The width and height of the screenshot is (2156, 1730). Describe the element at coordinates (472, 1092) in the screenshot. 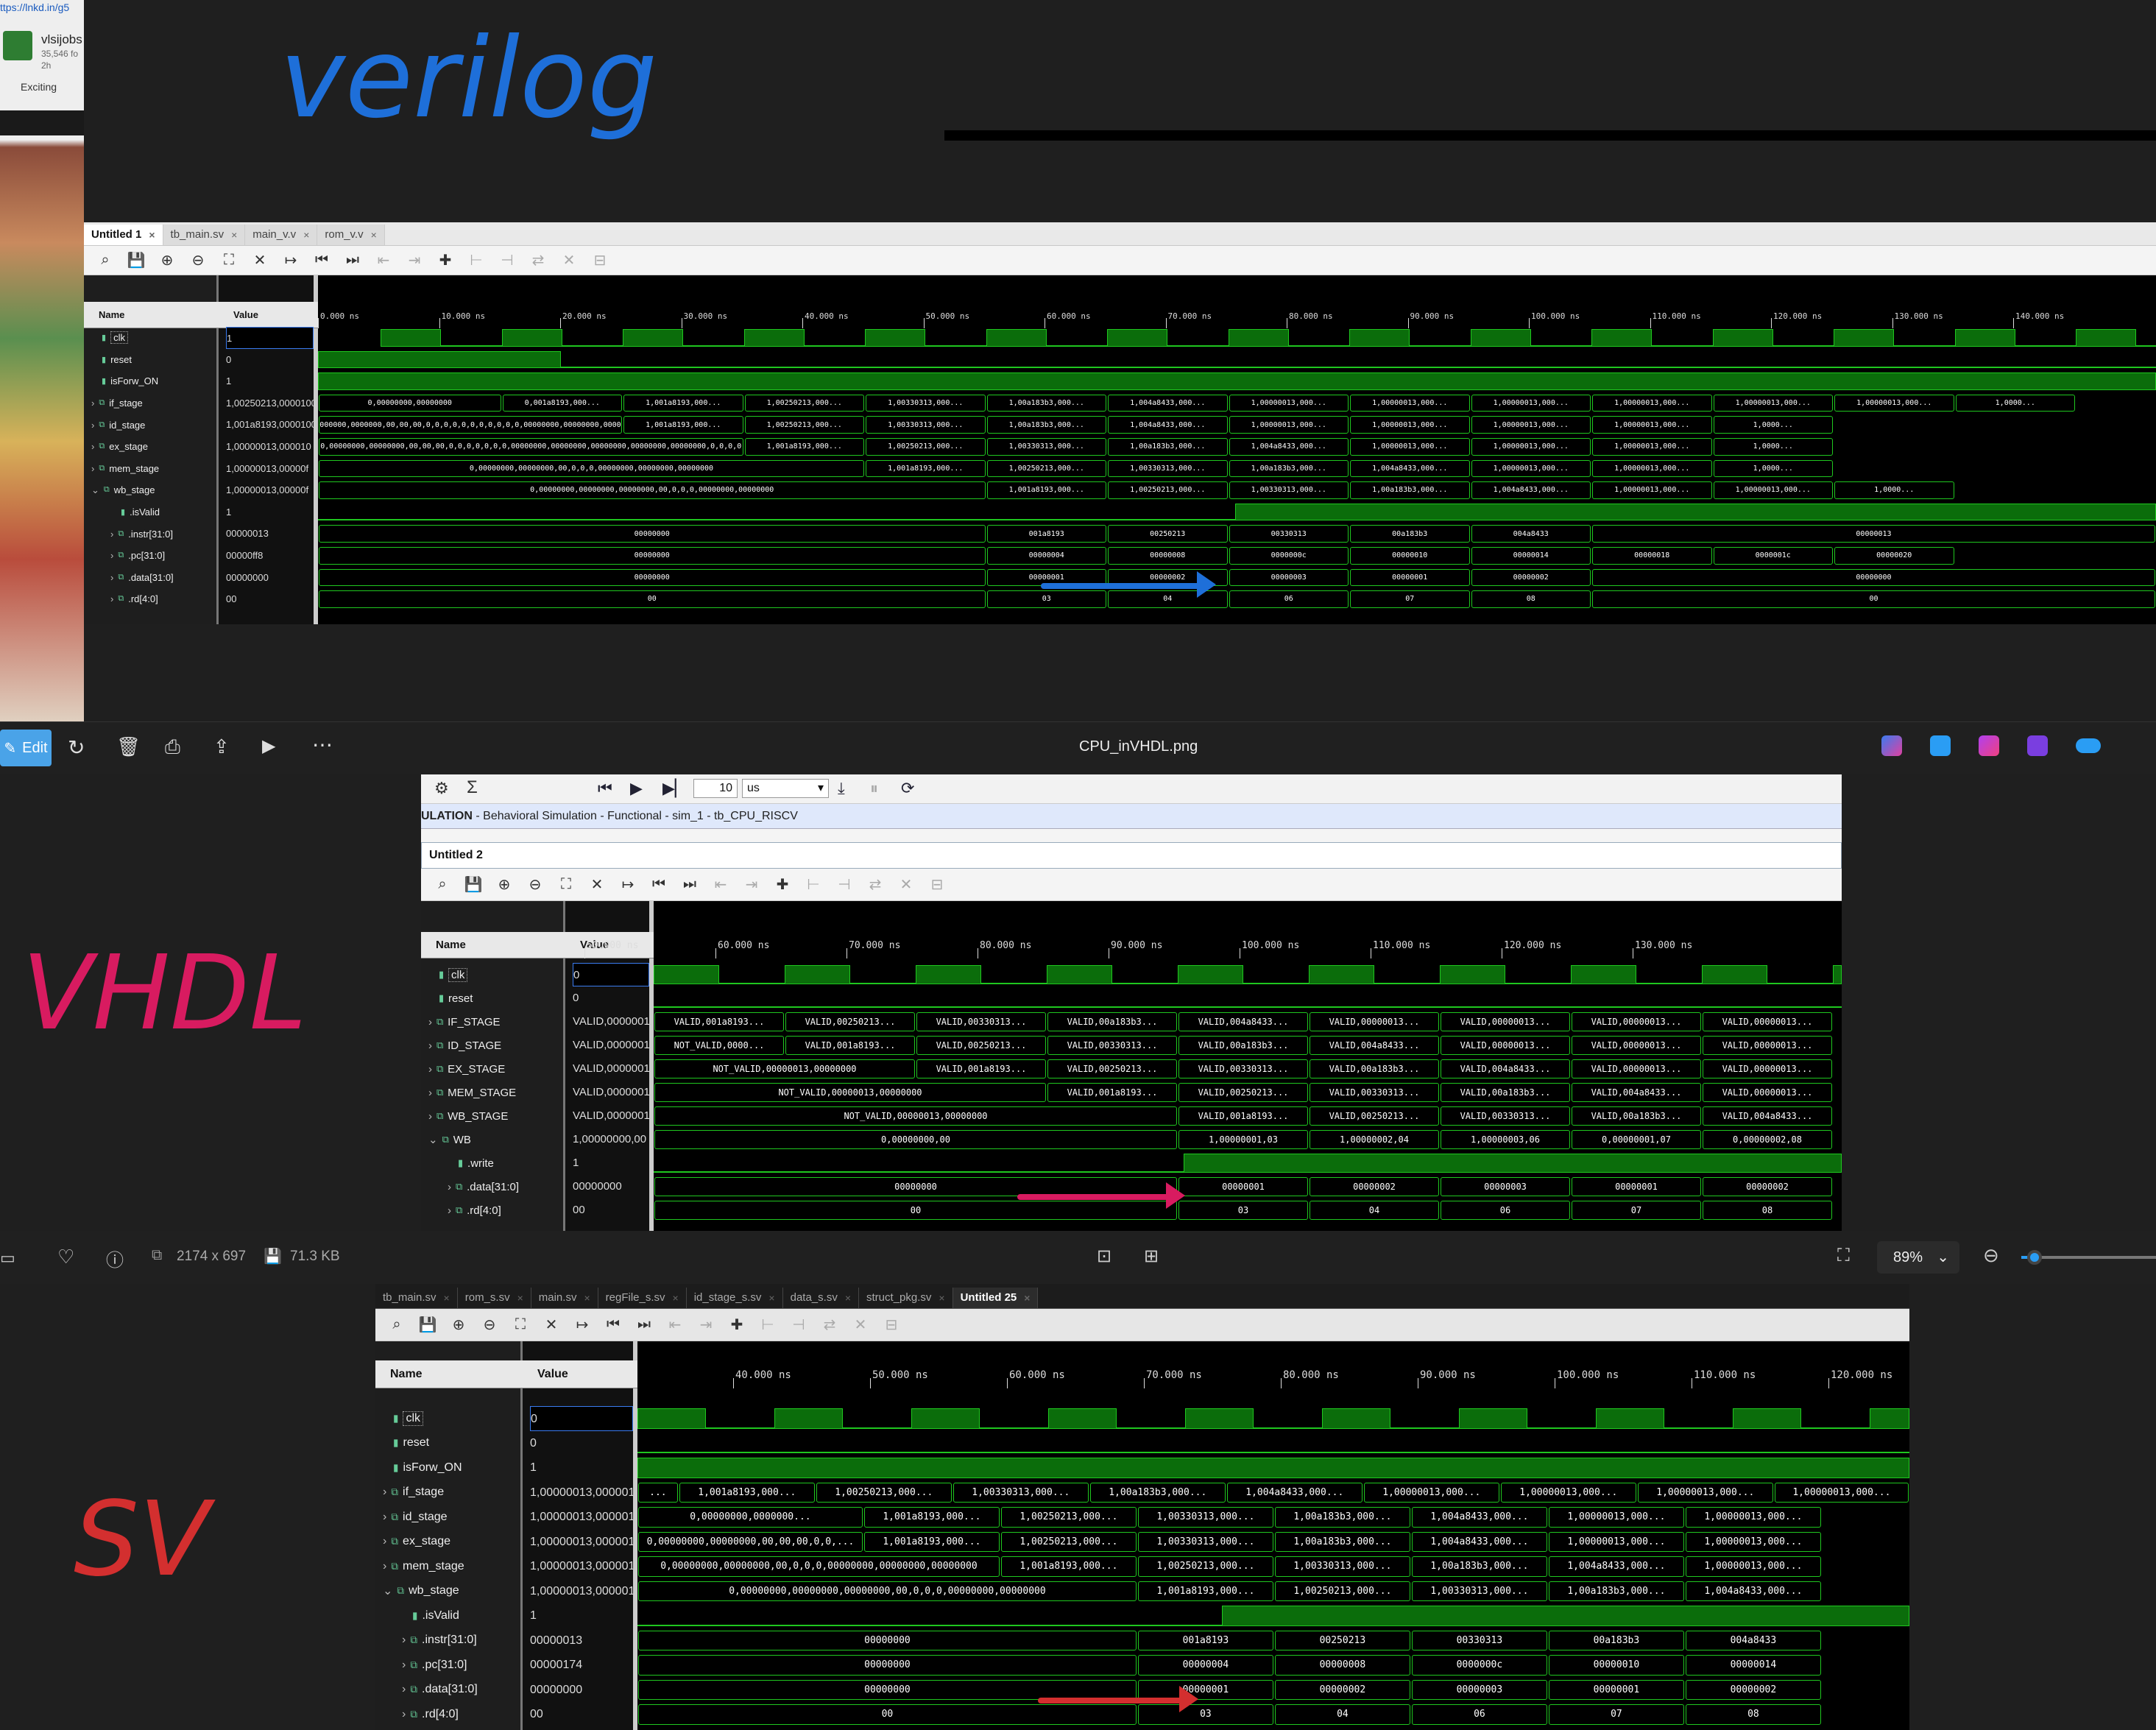

I see `signal-memstage: › ⧉ MEM_STAGE` at that location.